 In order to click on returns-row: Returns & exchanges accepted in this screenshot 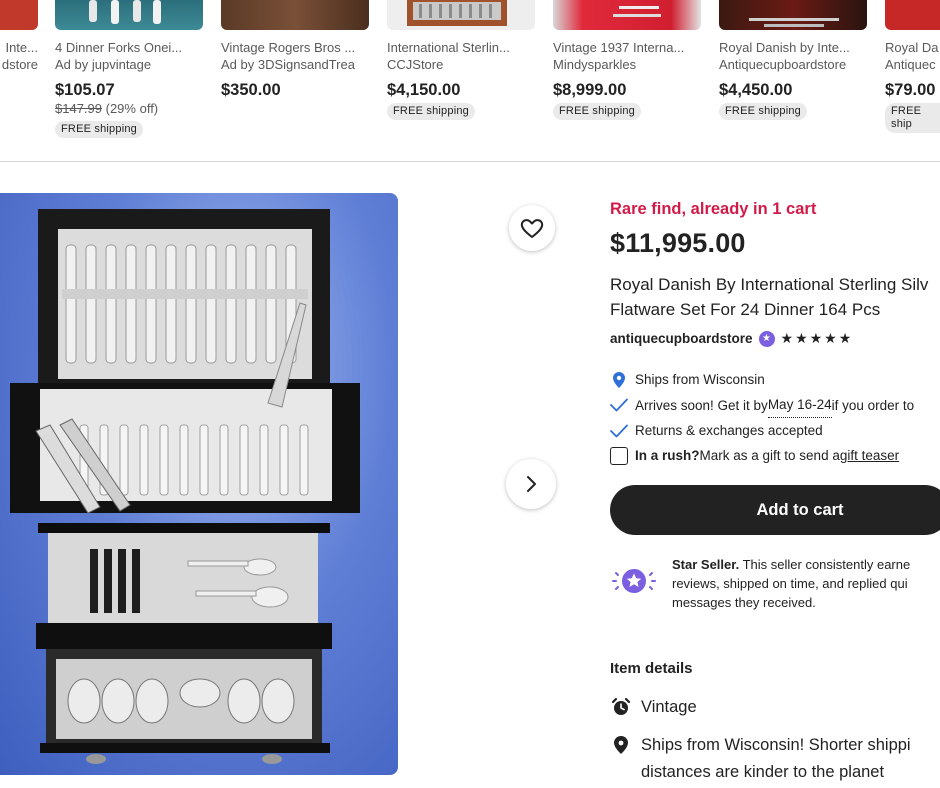, I will do `click(775, 430)`.